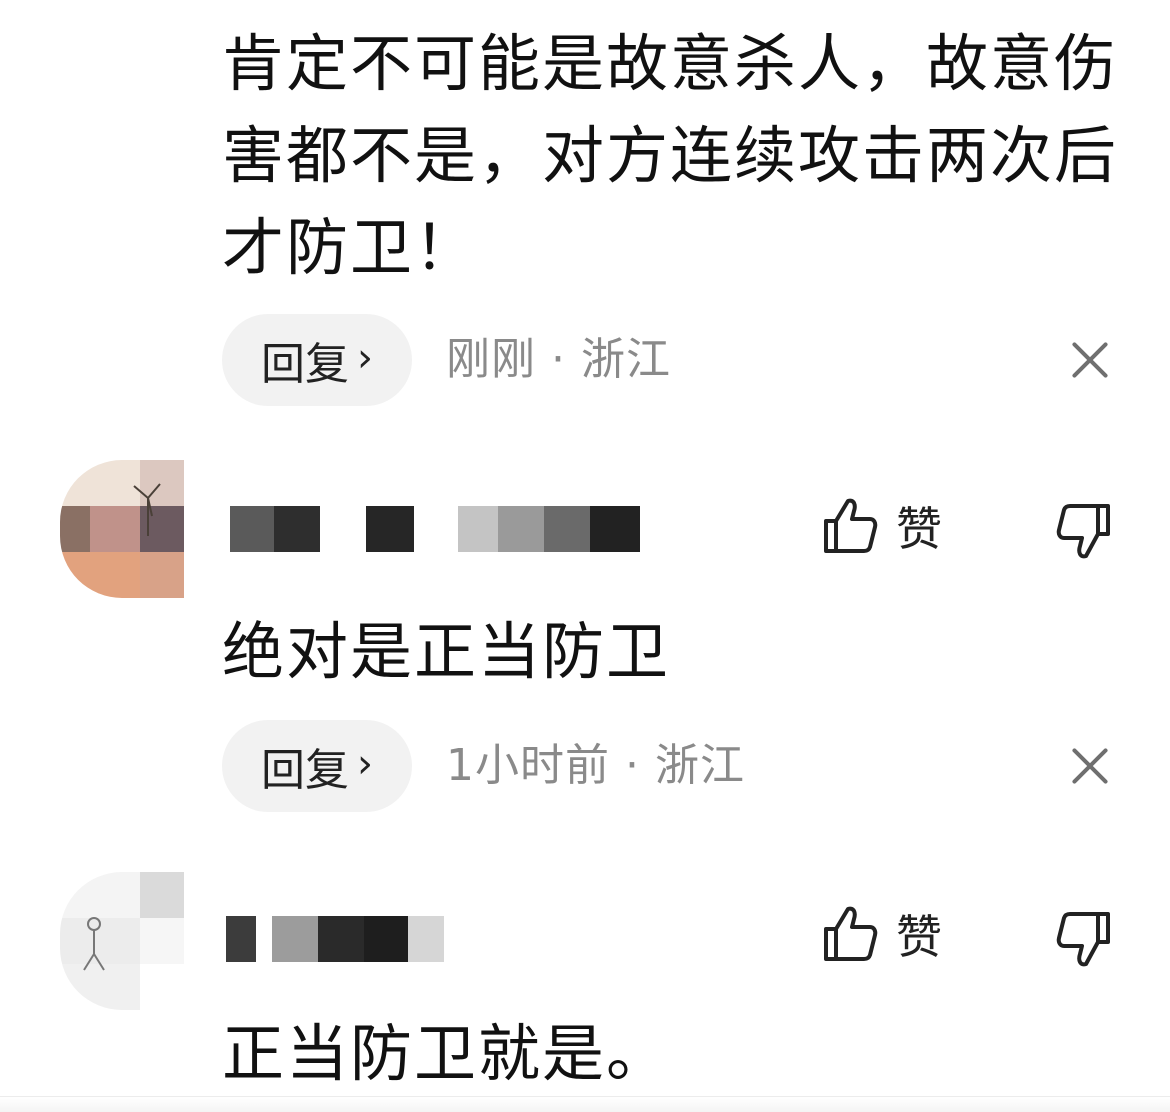 The height and width of the screenshot is (1112, 1170). What do you see at coordinates (94, 944) in the screenshot?
I see `figure-icon` at bounding box center [94, 944].